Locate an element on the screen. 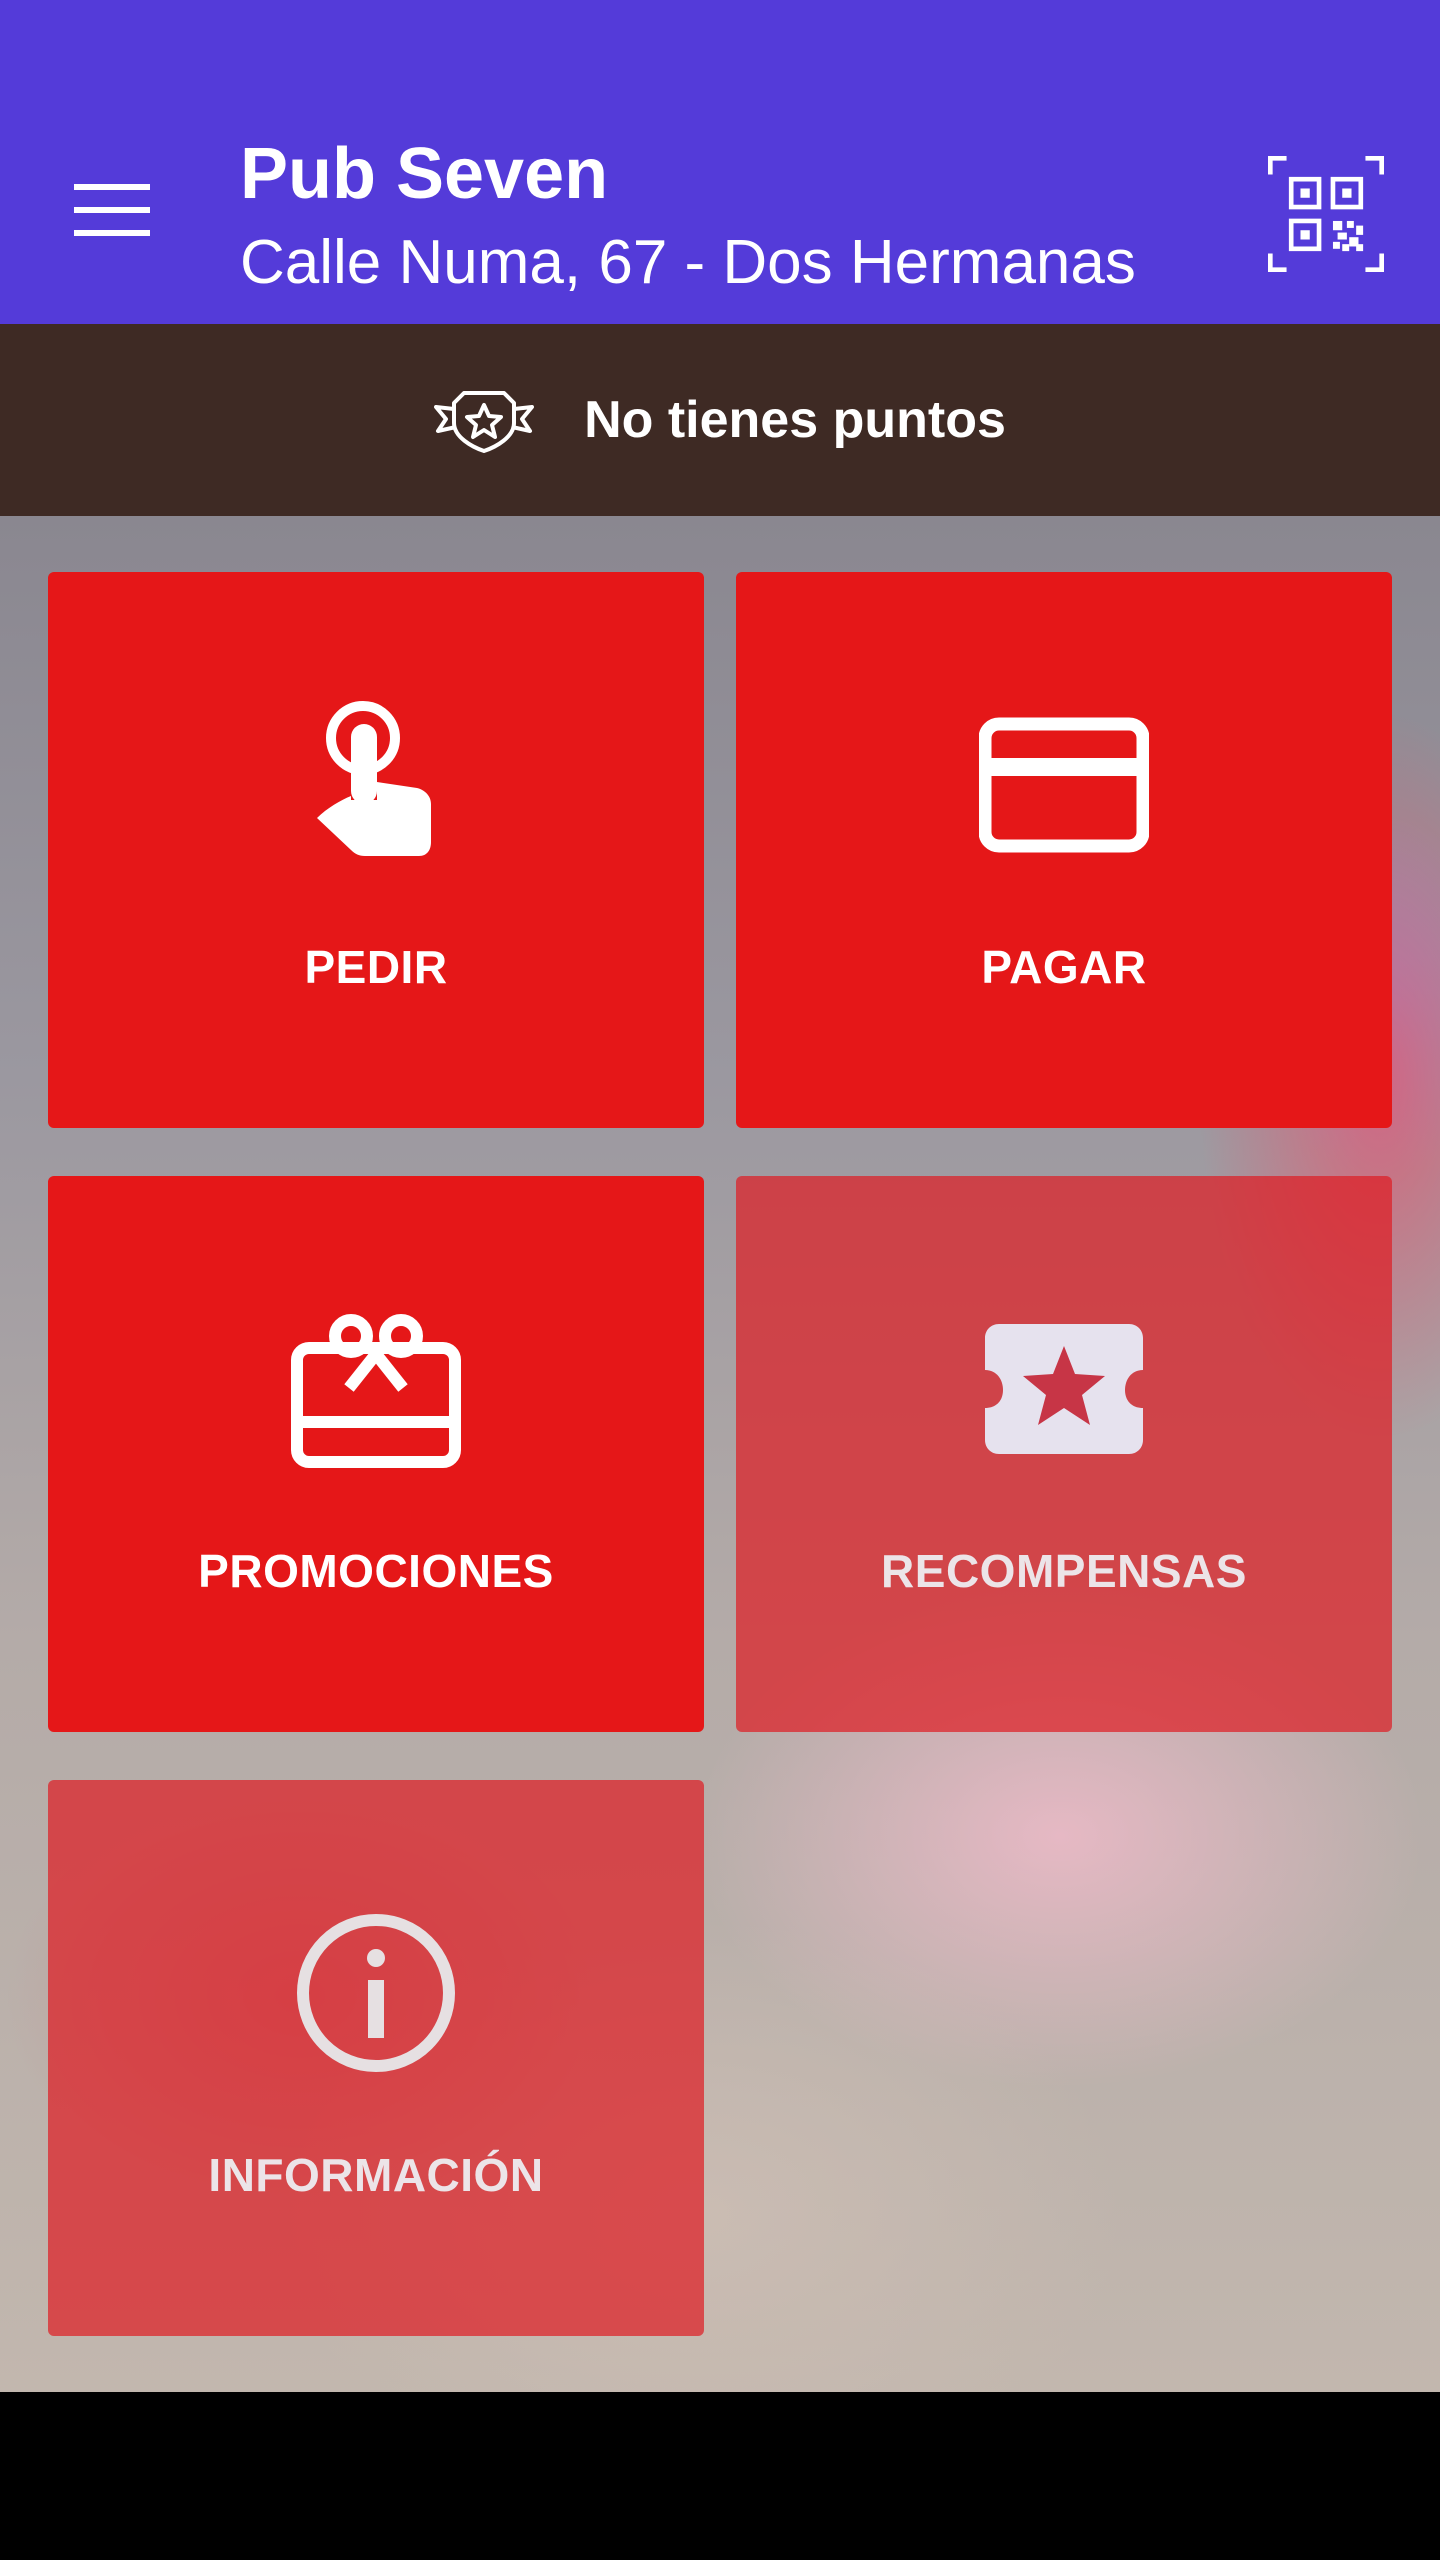  tile-label: RECOMPENSAS is located at coordinates (1064, 1571).